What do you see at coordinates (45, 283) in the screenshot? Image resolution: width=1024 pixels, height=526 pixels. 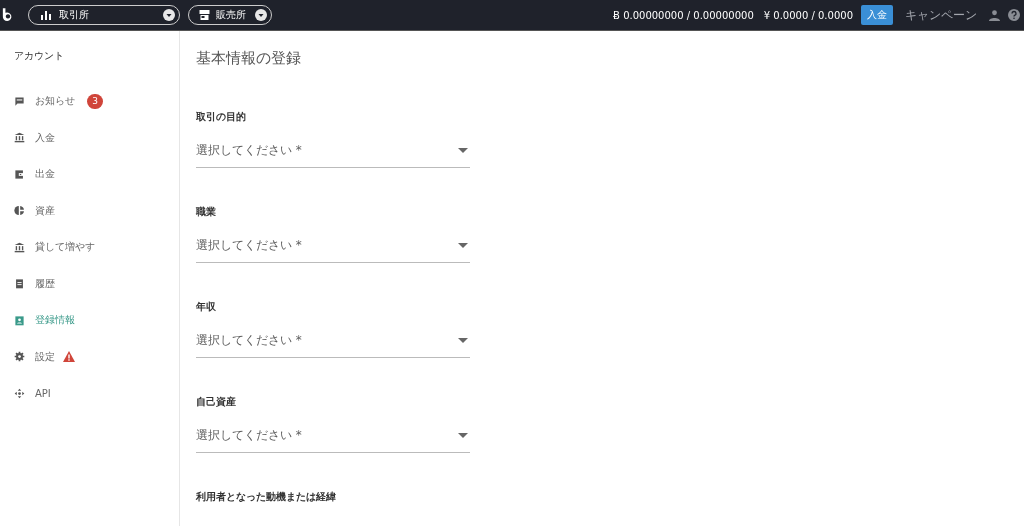 I see `sidebar-item: 履歴` at bounding box center [45, 283].